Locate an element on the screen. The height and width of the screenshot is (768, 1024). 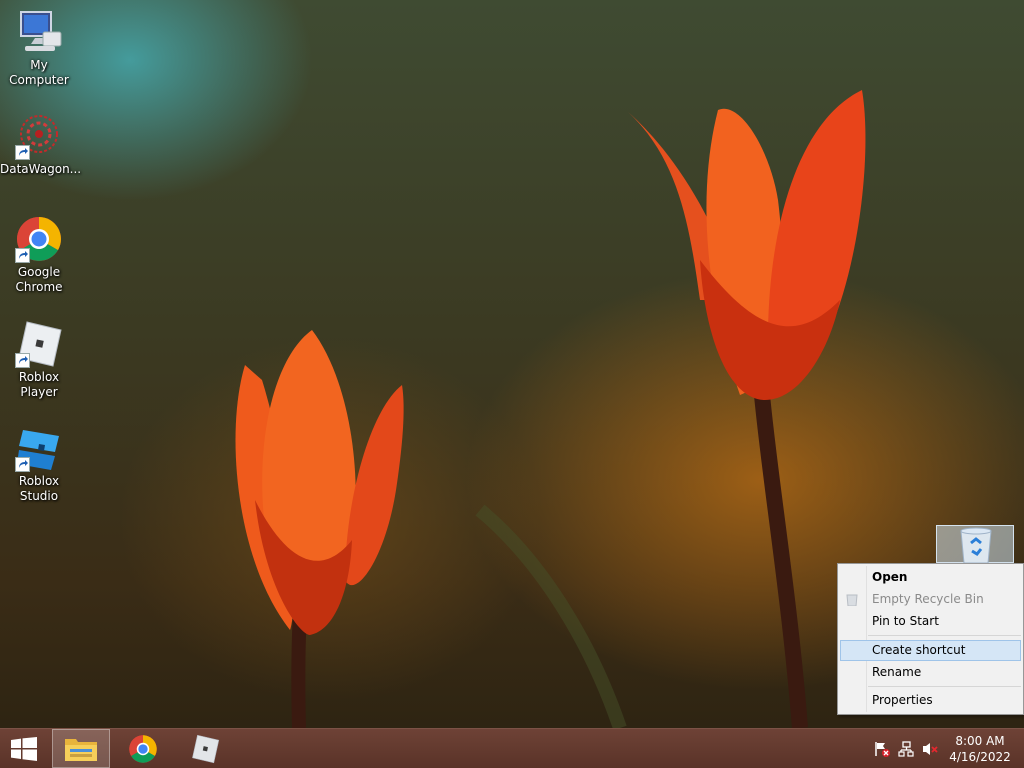
clock-time: 8:00 AM is located at coordinates (980, 741).